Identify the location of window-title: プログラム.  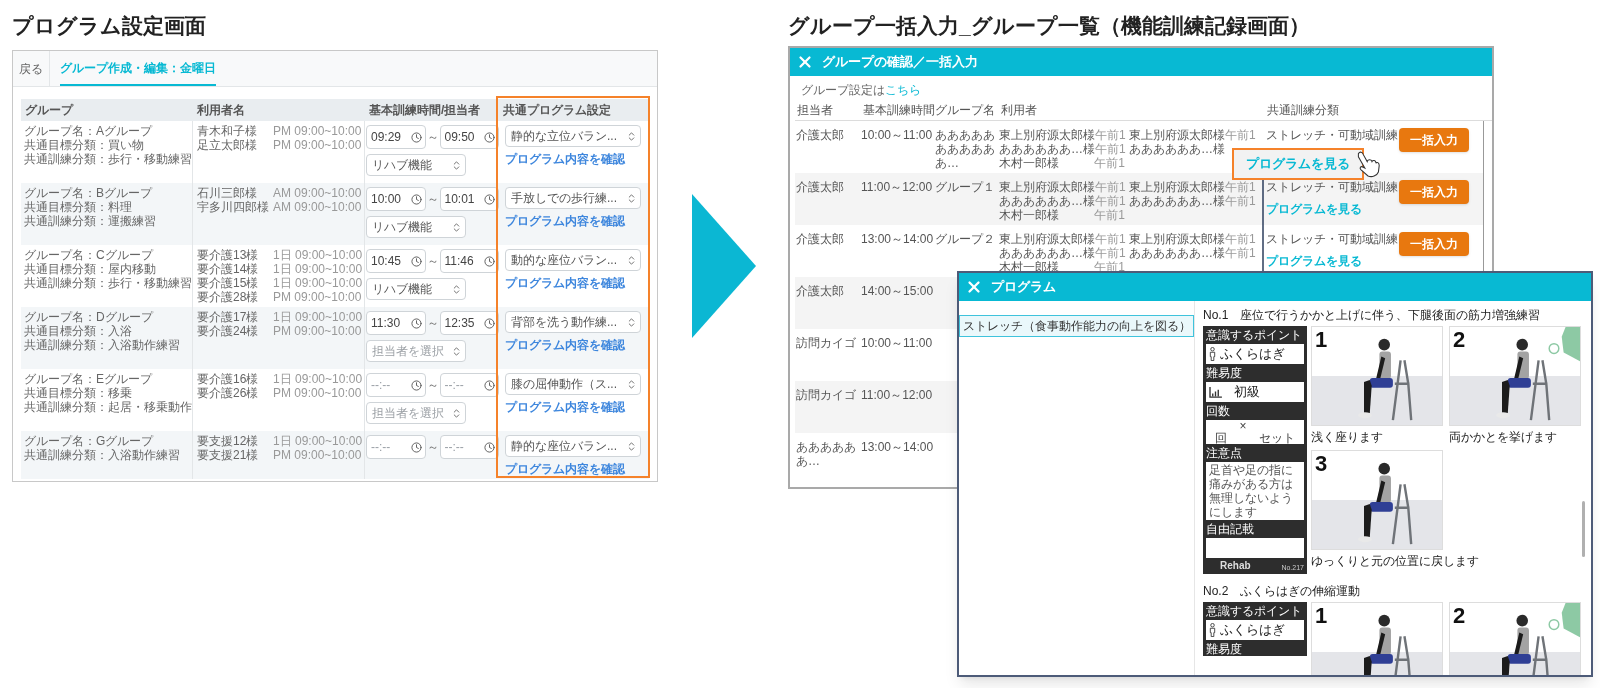
(1023, 287).